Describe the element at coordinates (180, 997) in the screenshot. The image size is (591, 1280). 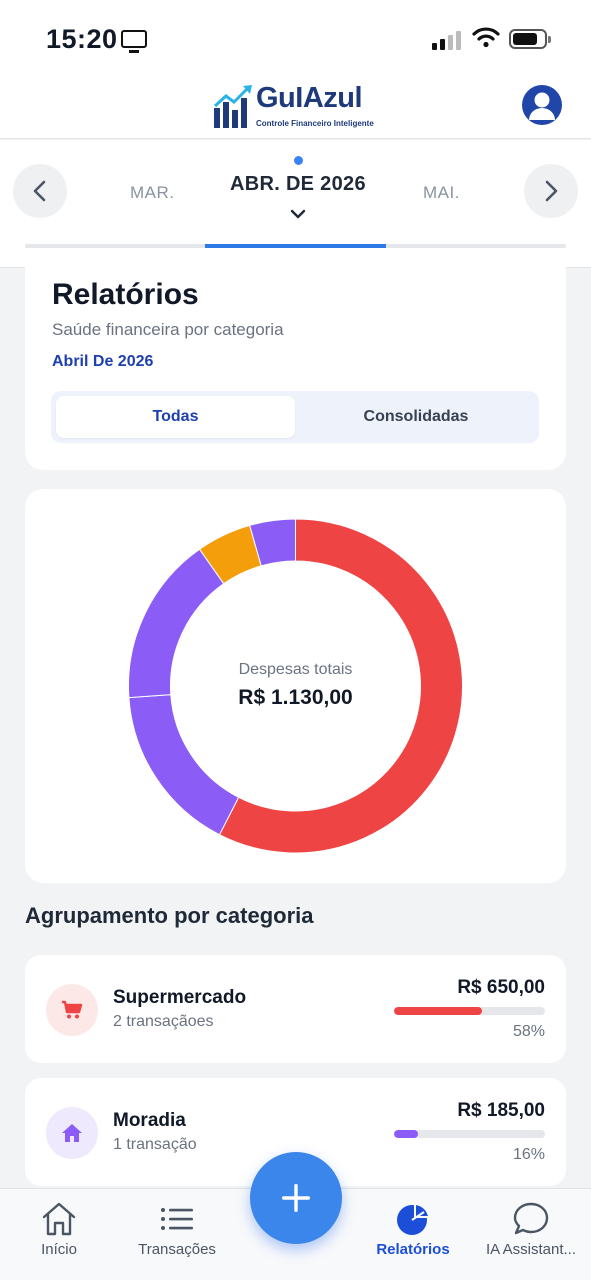
I see `category-name: Supermercado` at that location.